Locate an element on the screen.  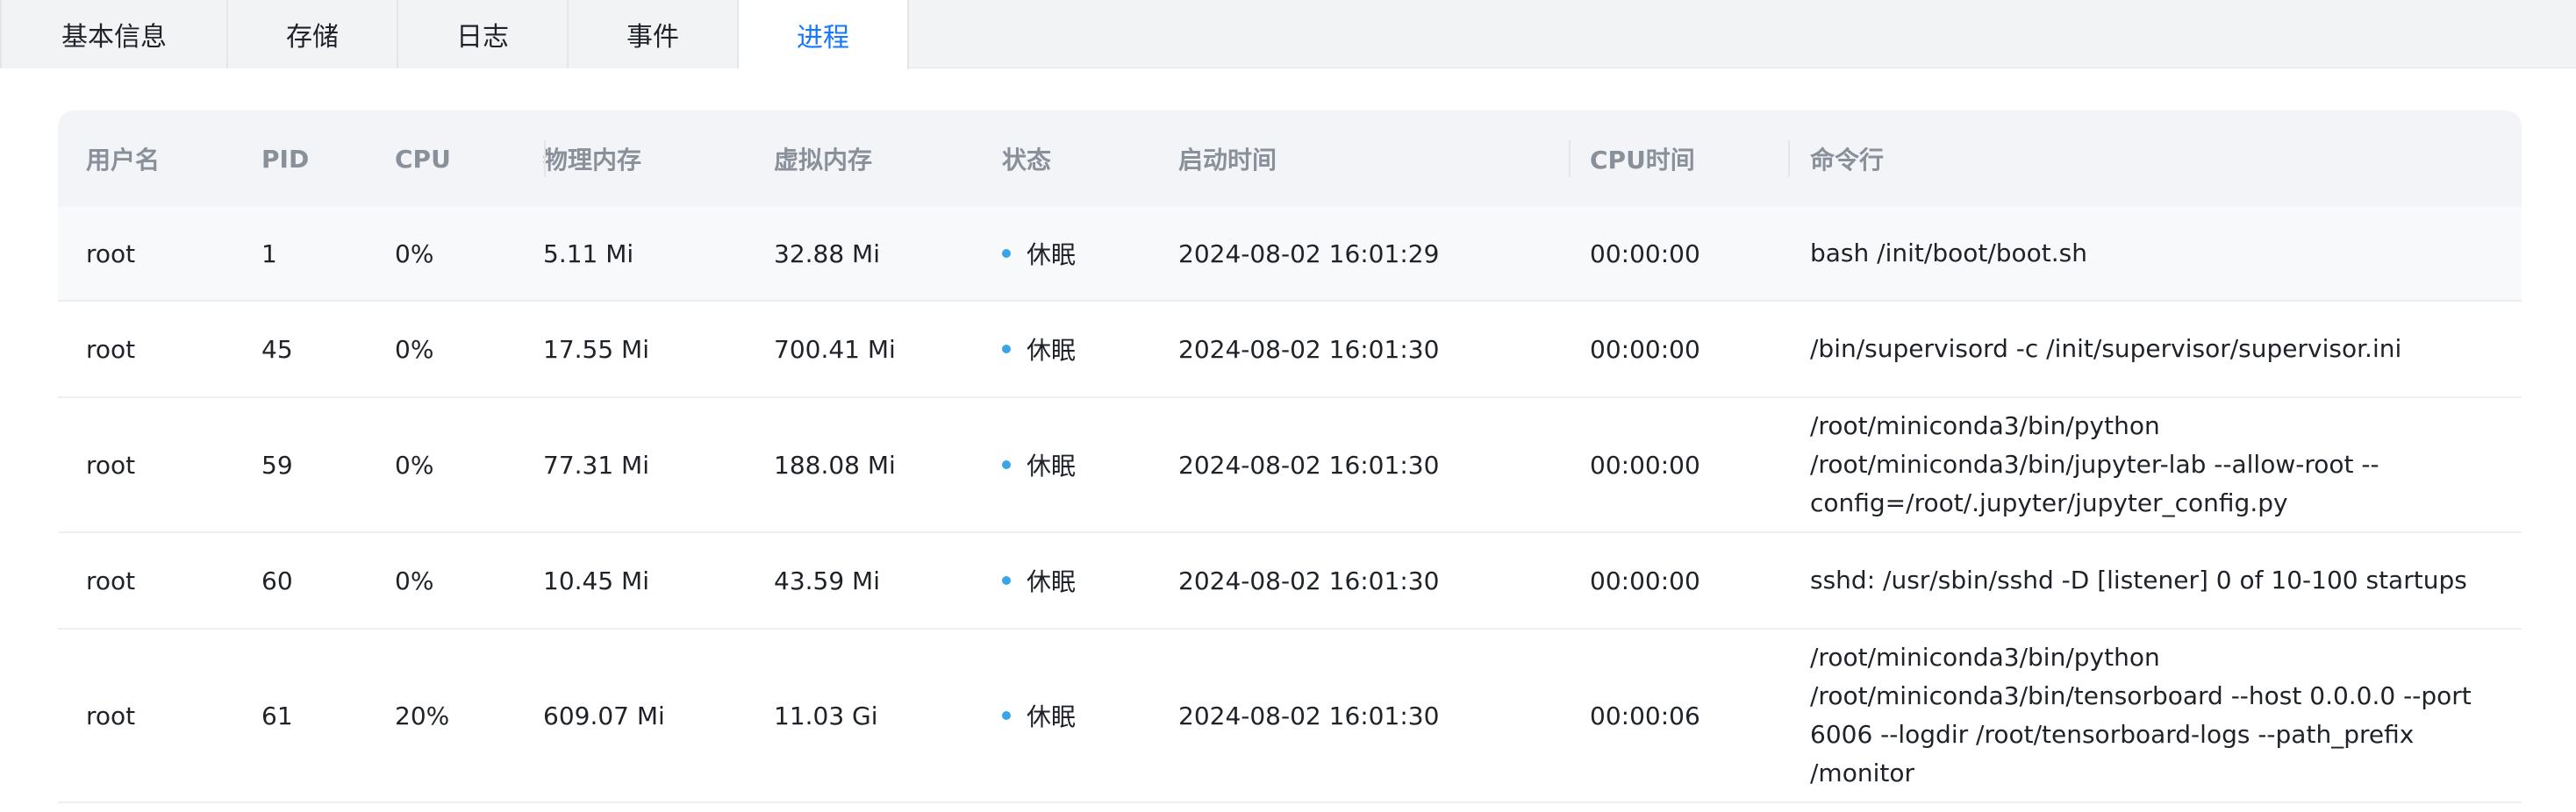
header-cpu-time: CPU时间 is located at coordinates (1642, 161).